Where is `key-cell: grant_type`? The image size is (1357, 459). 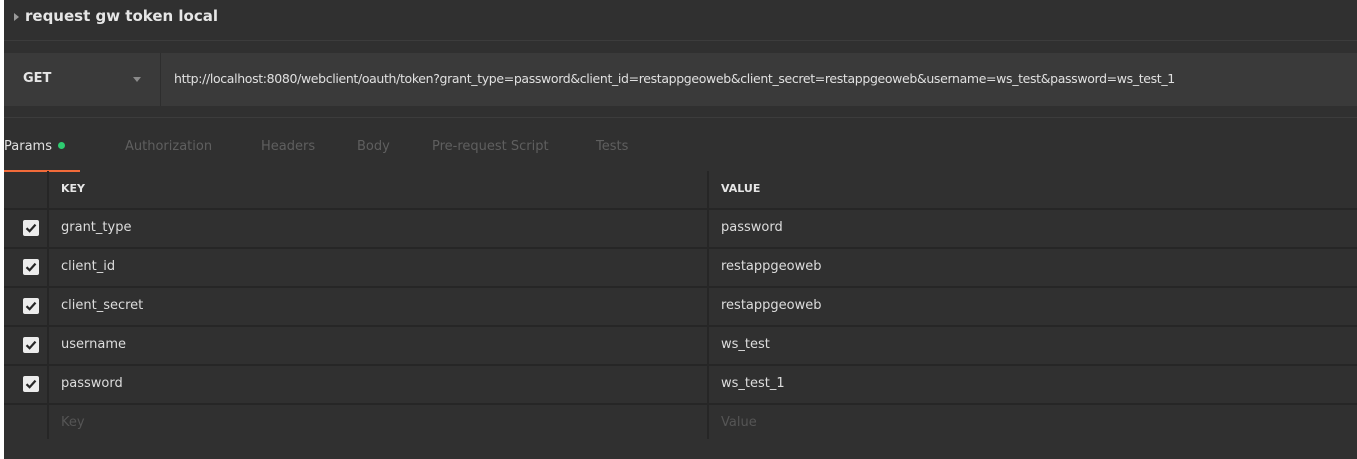 key-cell: grant_type is located at coordinates (379, 228).